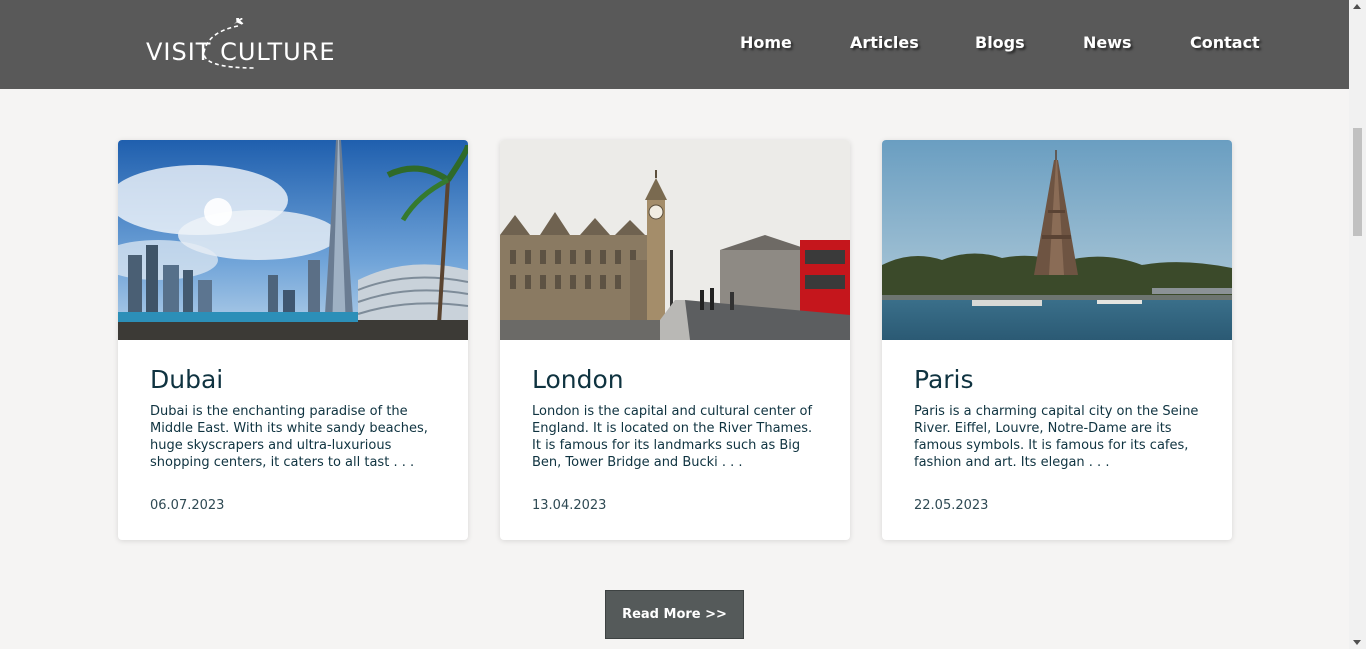 The image size is (1366, 649). I want to click on card-title: Paris, so click(944, 379).